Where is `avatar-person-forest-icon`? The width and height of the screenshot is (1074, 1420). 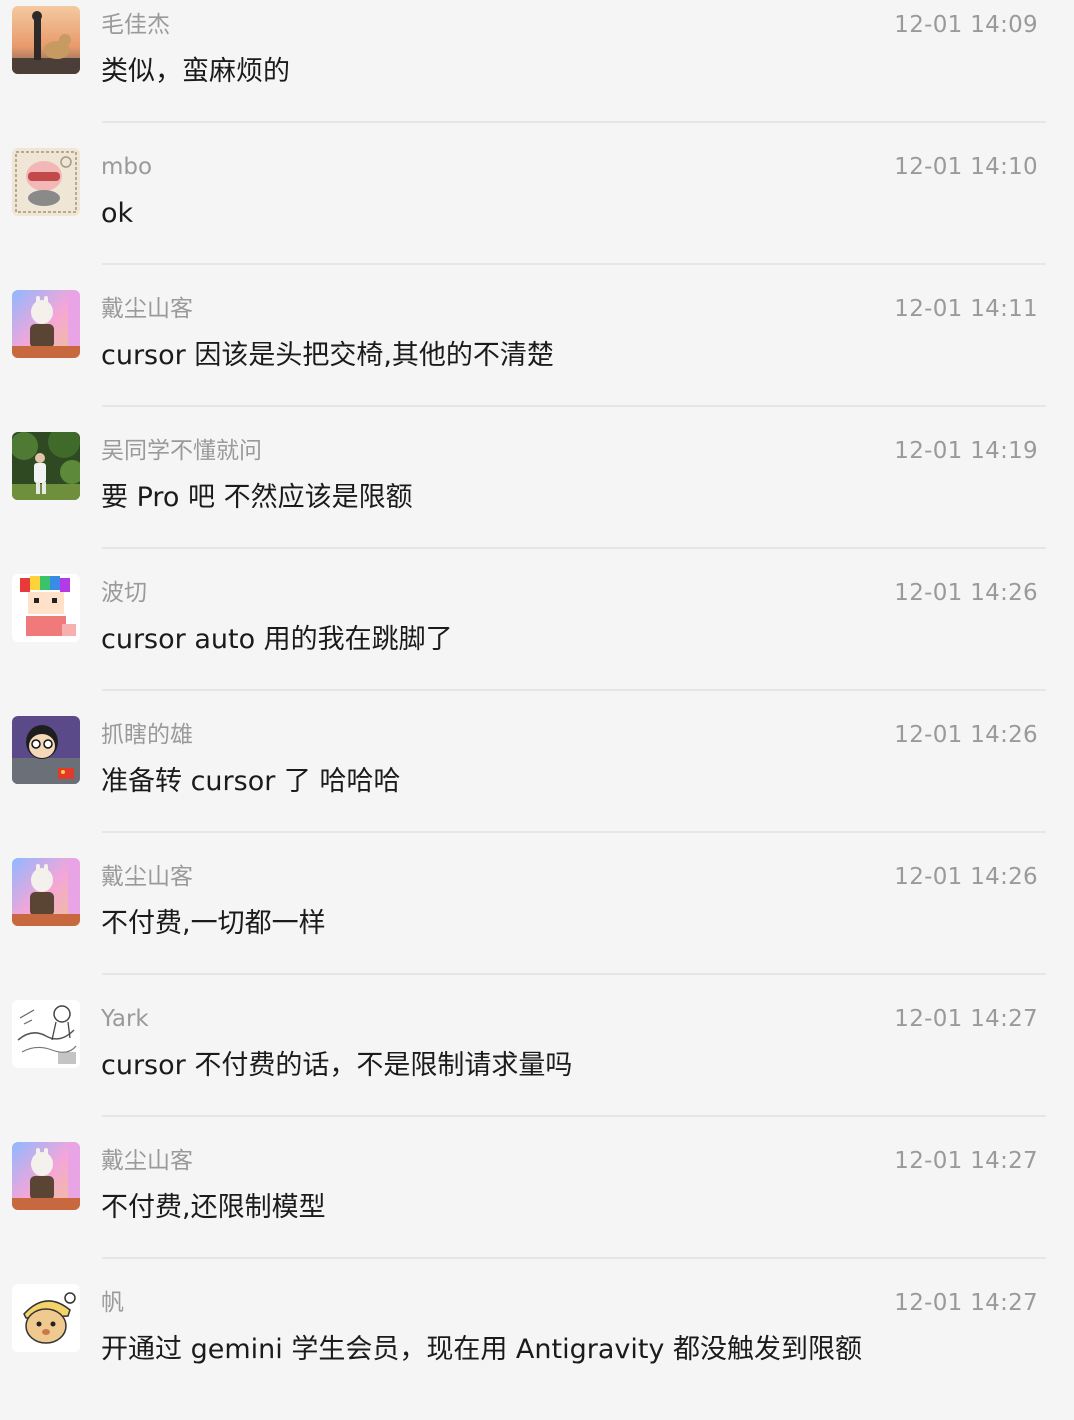 avatar-person-forest-icon is located at coordinates (46, 466).